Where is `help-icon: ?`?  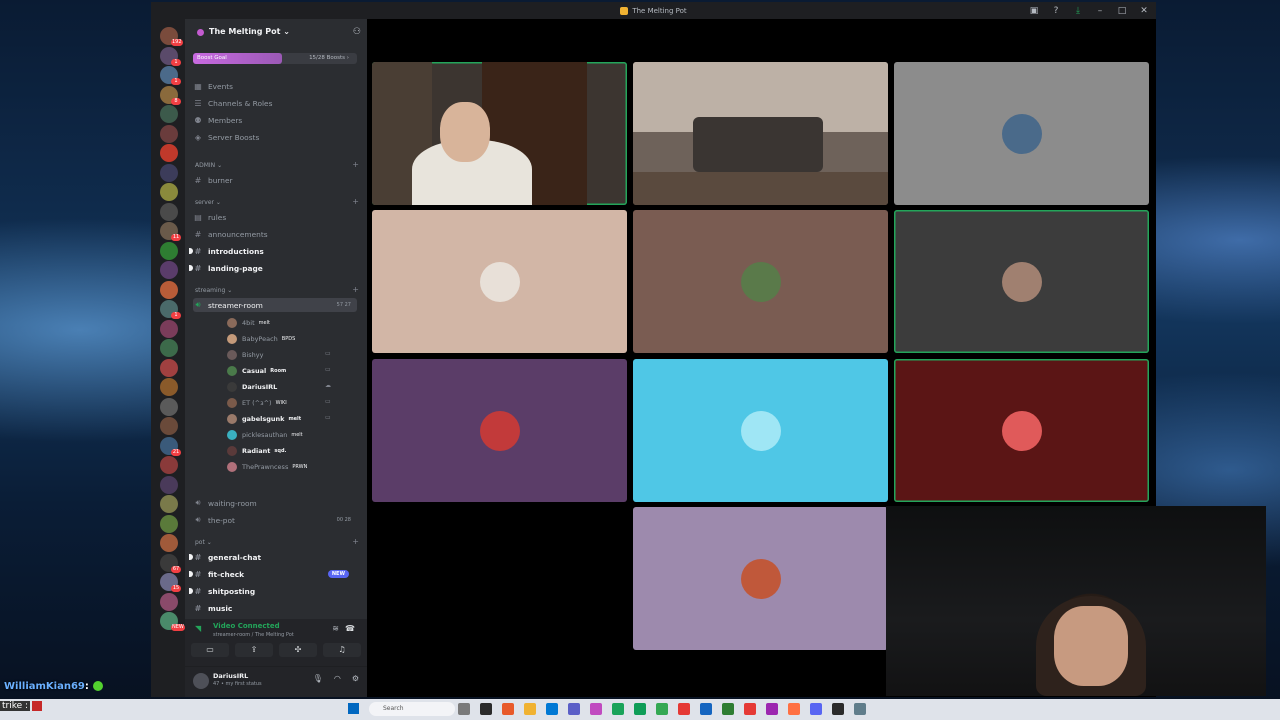
help-icon: ? is located at coordinates (1056, 11).